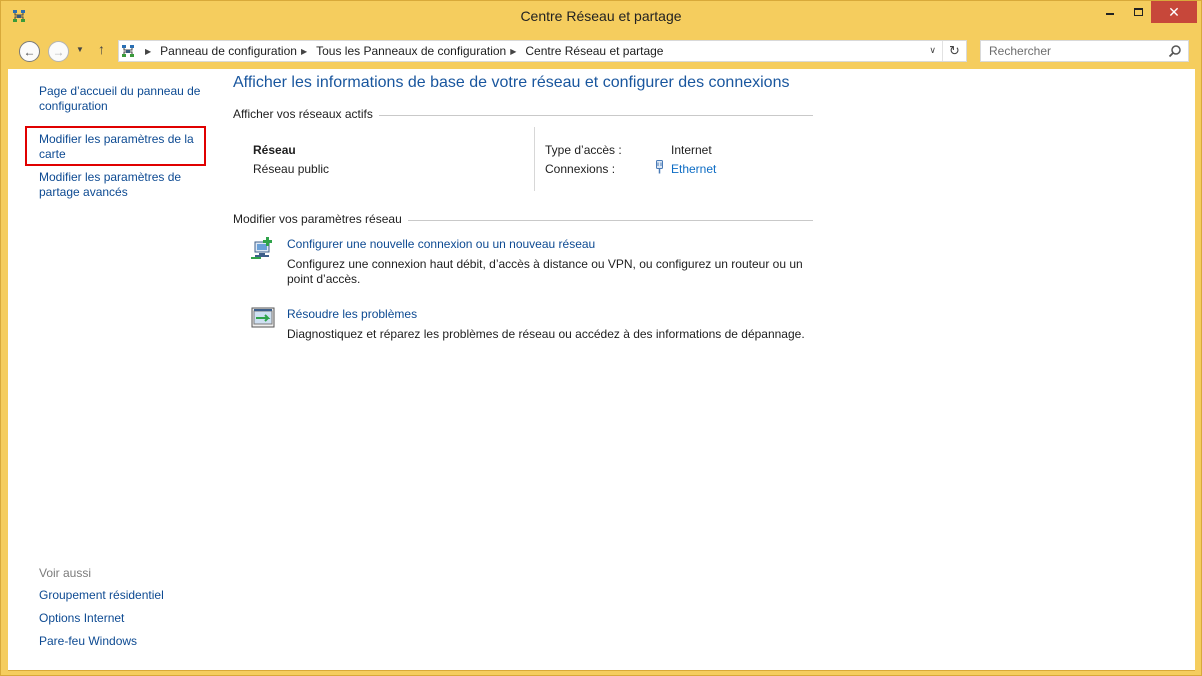 The image size is (1202, 676). I want to click on breadcrumb-network-center: Centre Réseau et partage, so click(594, 51).